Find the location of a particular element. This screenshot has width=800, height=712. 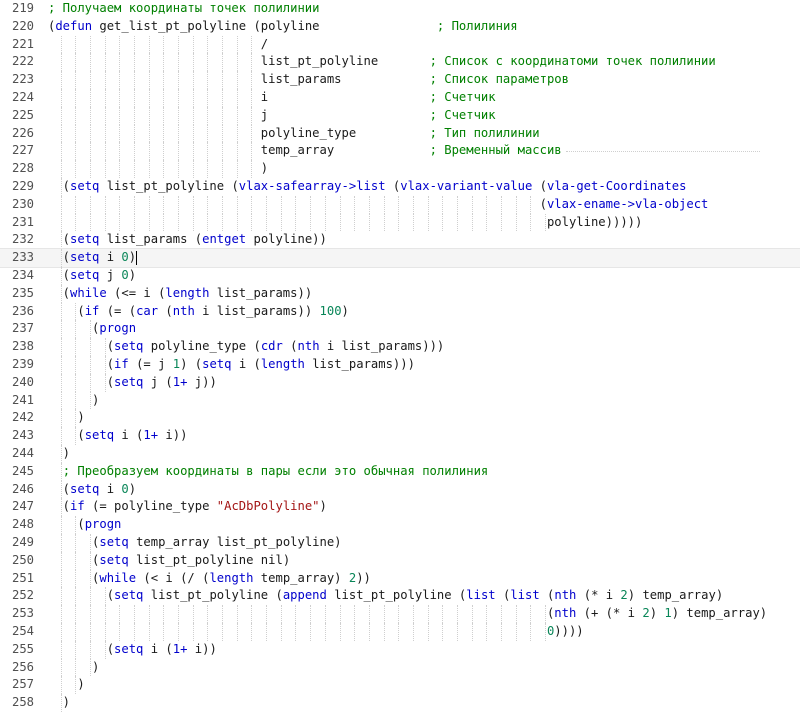

code-line: 237 (progn is located at coordinates (400, 329).